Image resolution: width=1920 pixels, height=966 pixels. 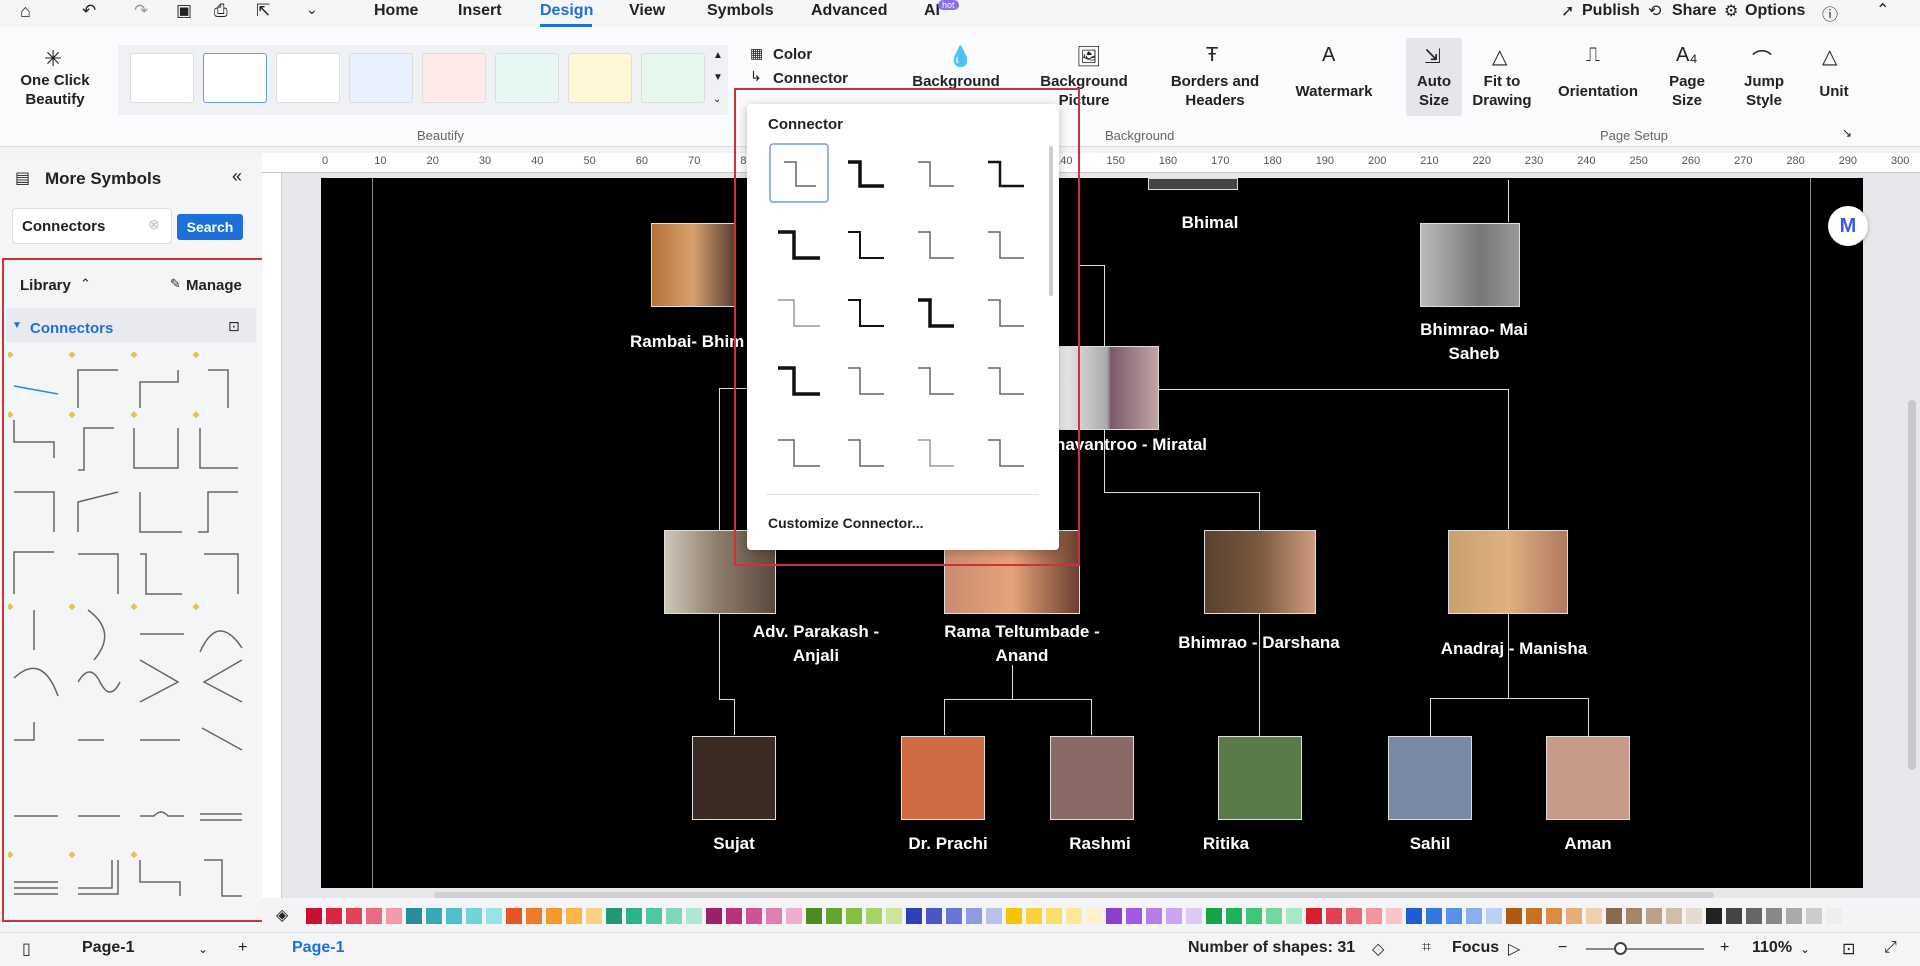 I want to click on connectors-section-title: Connectors, so click(x=71, y=328).